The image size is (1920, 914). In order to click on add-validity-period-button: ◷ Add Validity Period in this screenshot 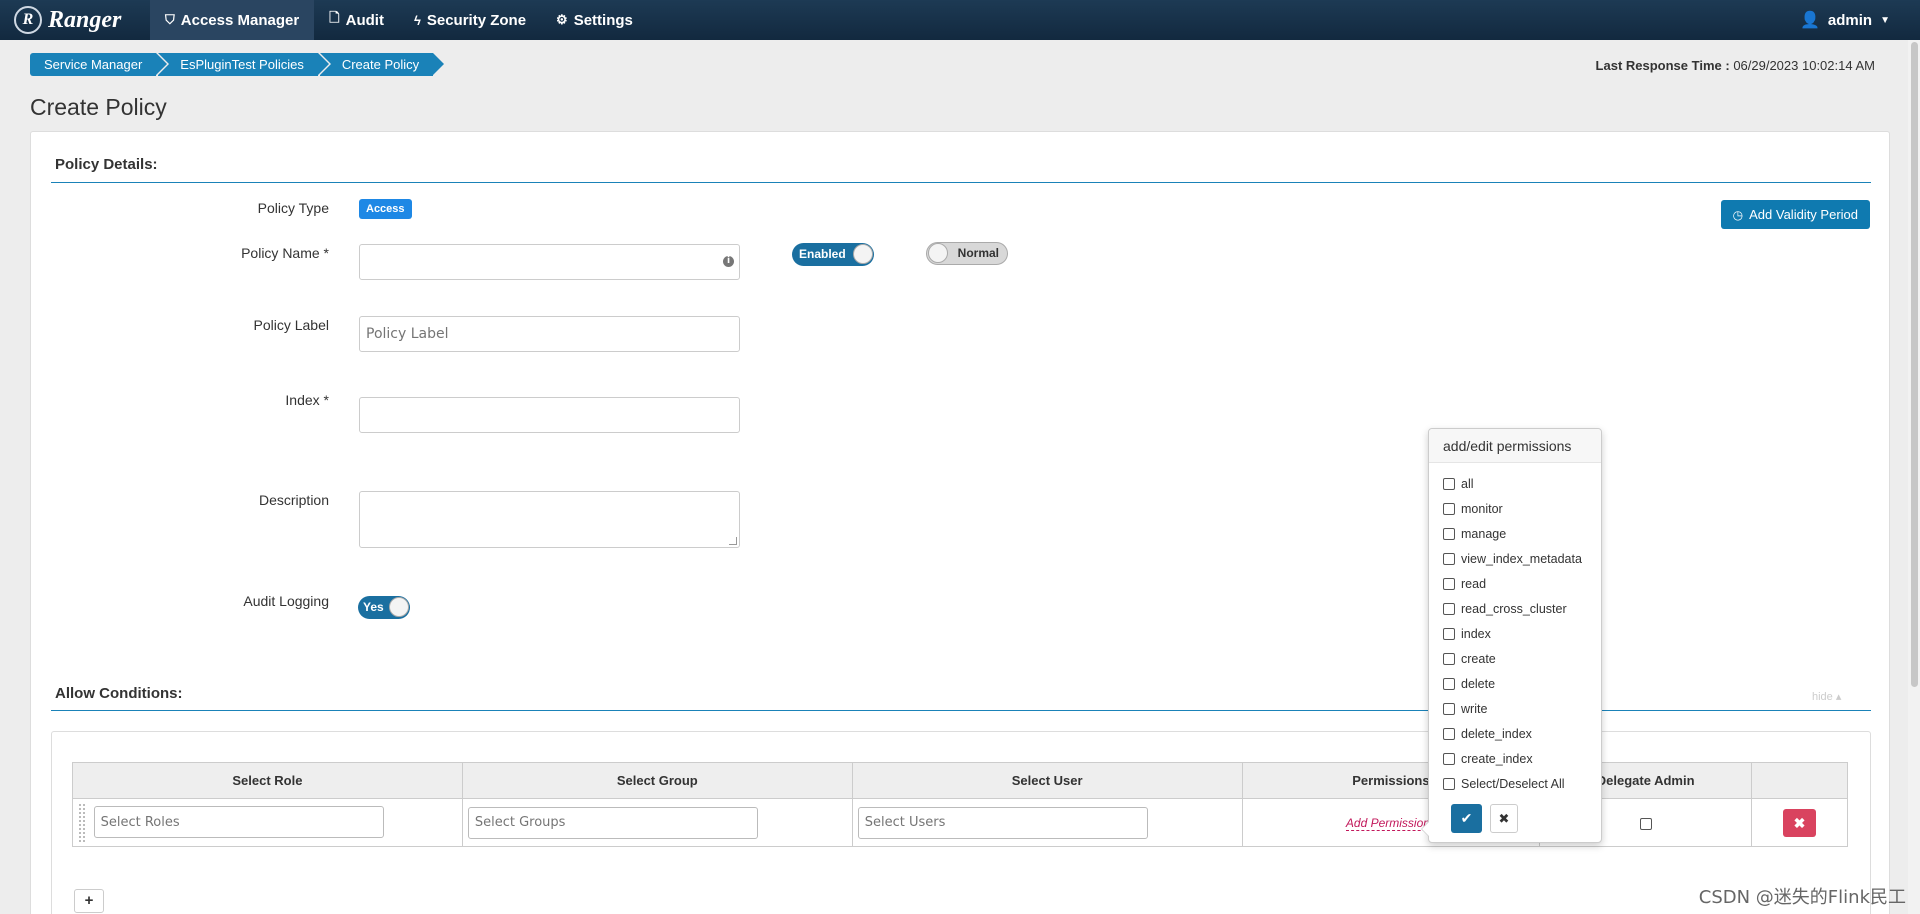, I will do `click(1795, 214)`.